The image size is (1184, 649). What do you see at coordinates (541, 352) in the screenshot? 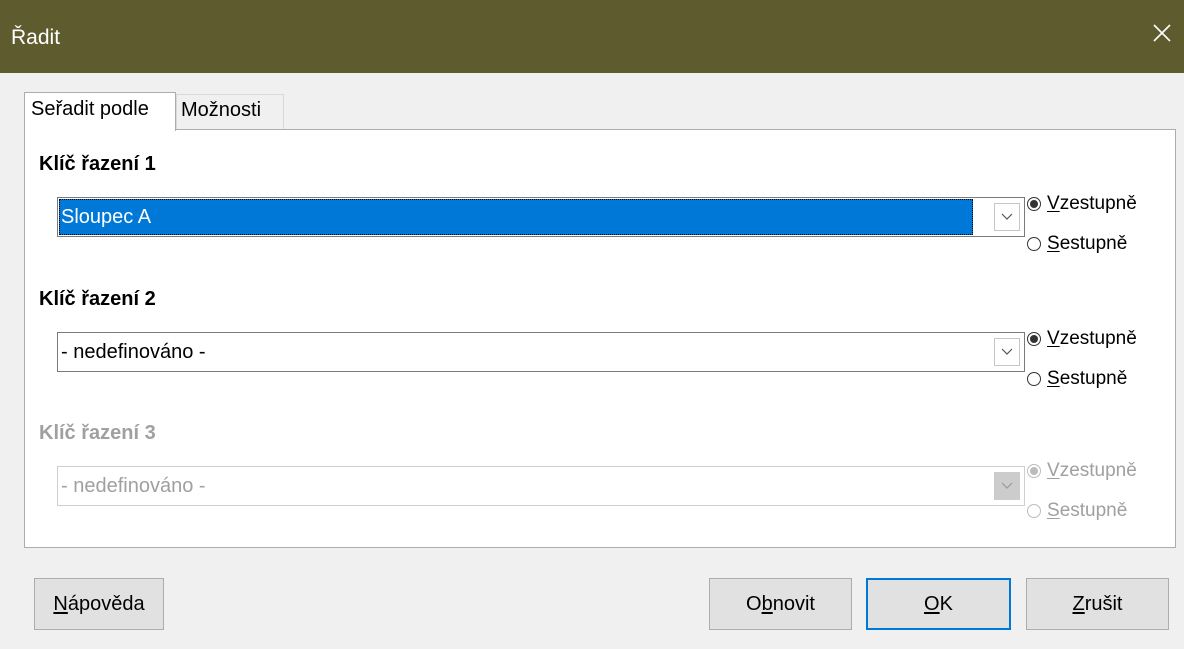
I see `sort-key-2-dropdown: - nedefinováno -` at bounding box center [541, 352].